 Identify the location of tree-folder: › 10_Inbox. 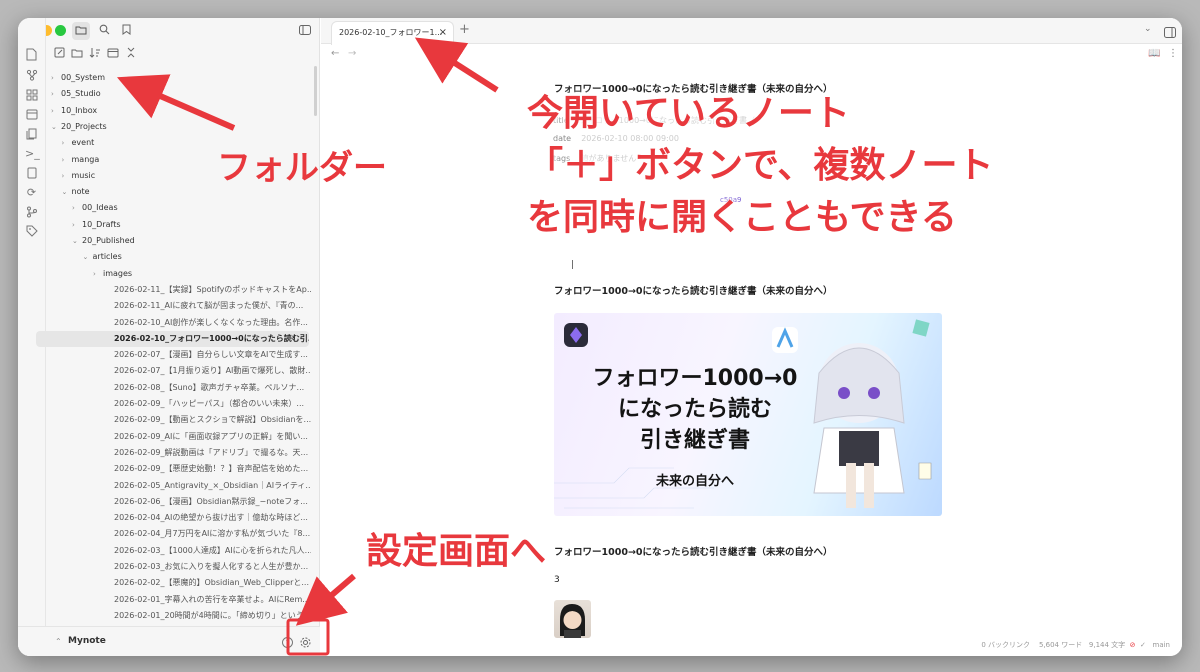
(181, 111).